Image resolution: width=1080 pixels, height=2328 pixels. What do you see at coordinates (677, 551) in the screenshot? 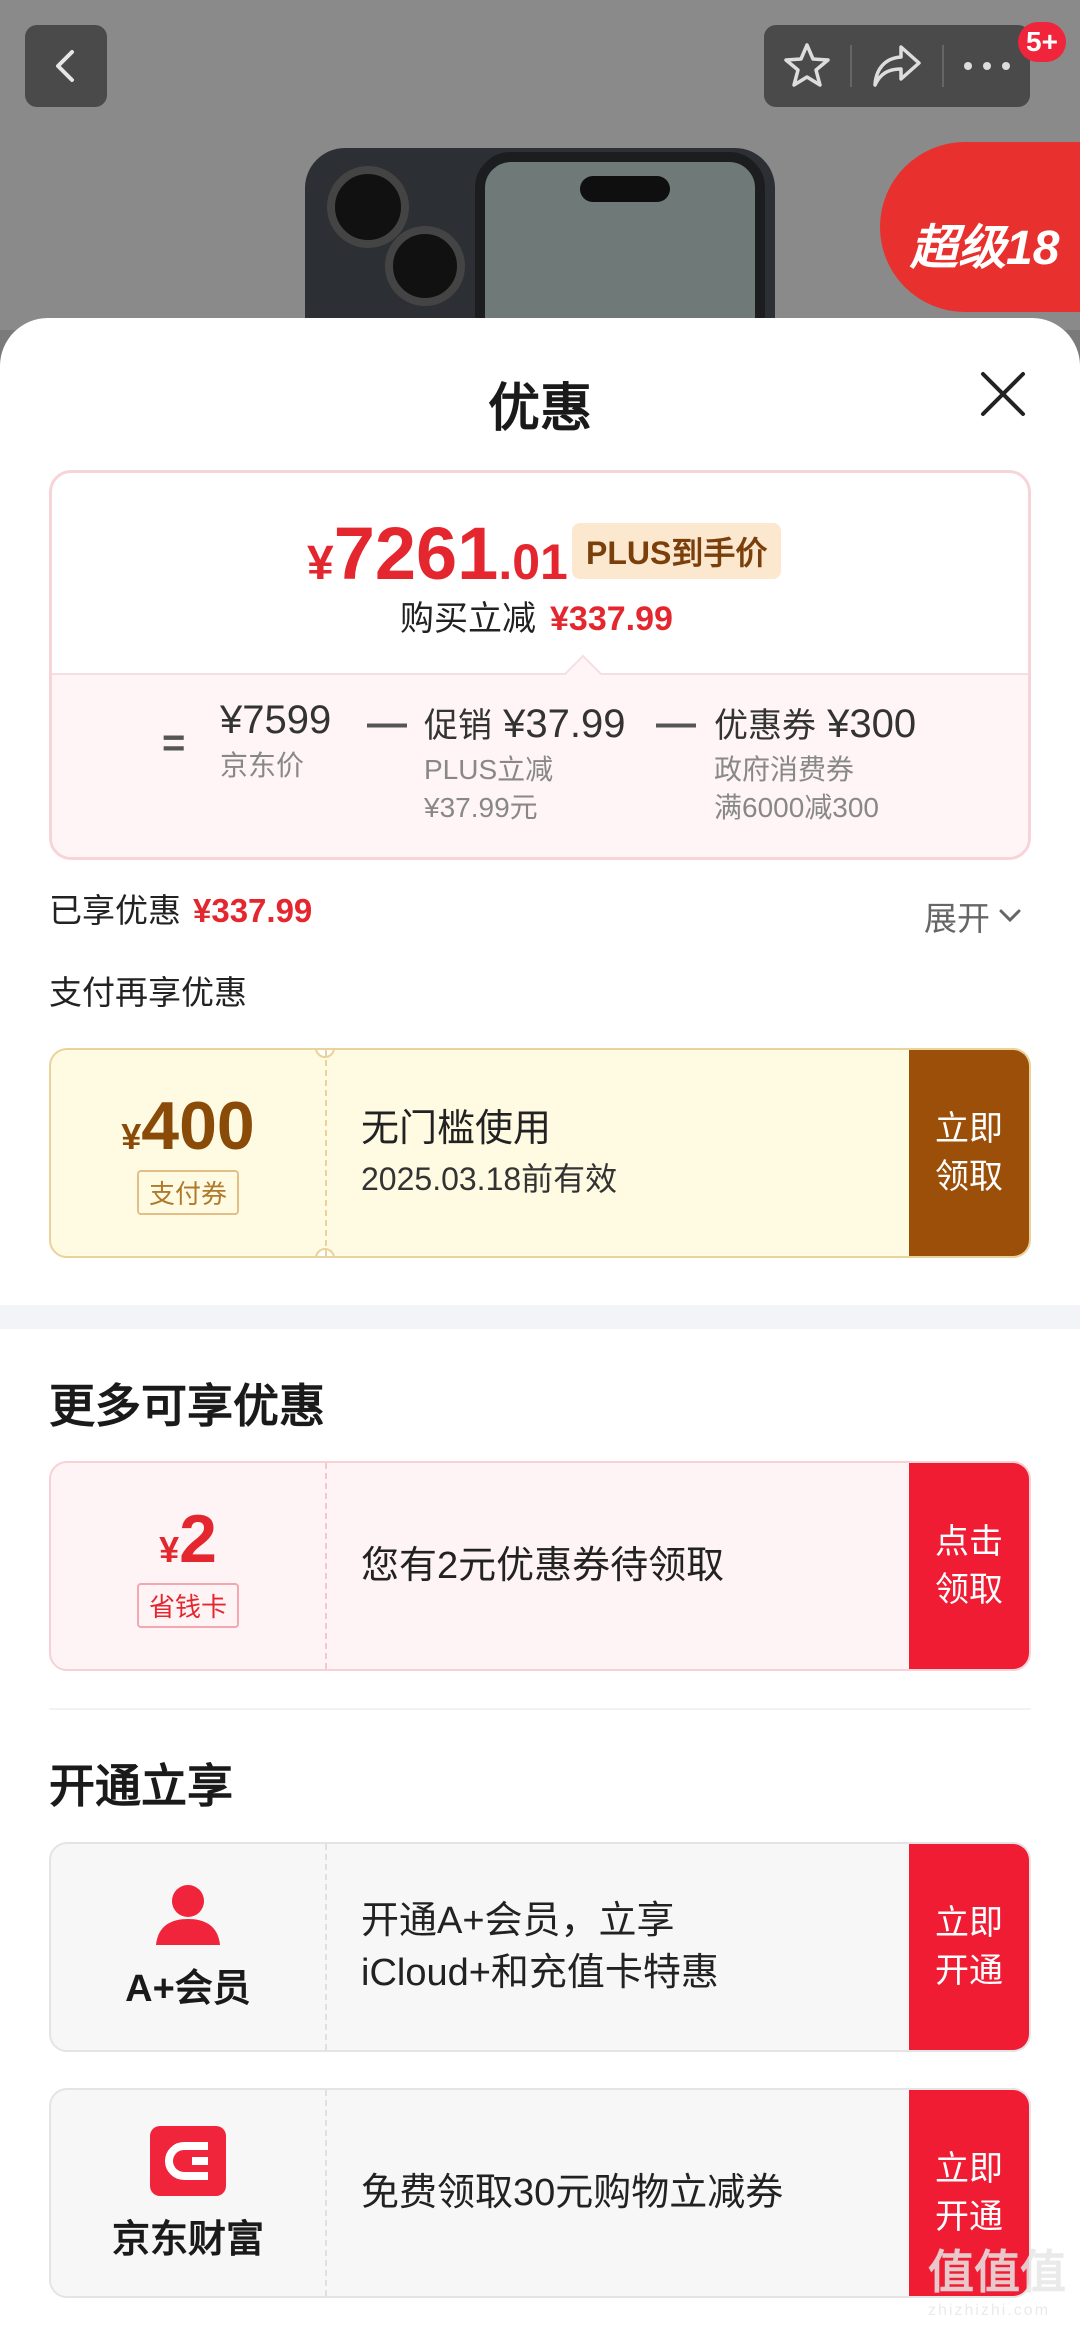
I see `plus-price-tag: PLUS到手价` at bounding box center [677, 551].